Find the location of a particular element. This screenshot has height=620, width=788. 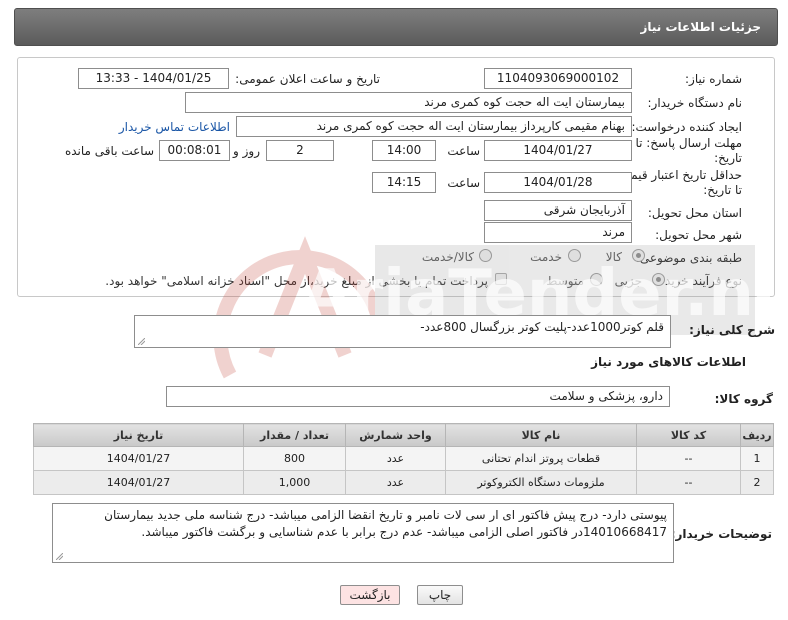

buyer-notes-label: توضیحات خریدار: is located at coordinates (721, 534).